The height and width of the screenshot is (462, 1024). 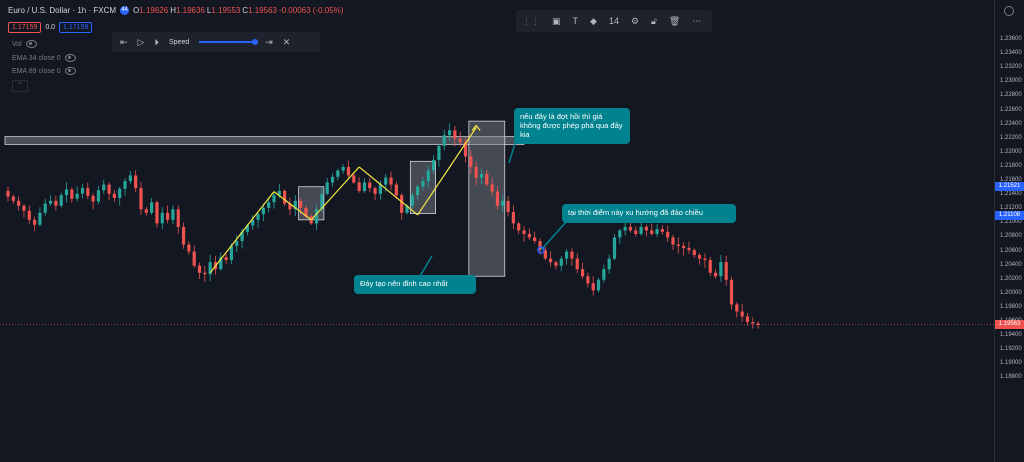 What do you see at coordinates (190, 10) in the screenshot?
I see `ohlc-value: 1.19636` at bounding box center [190, 10].